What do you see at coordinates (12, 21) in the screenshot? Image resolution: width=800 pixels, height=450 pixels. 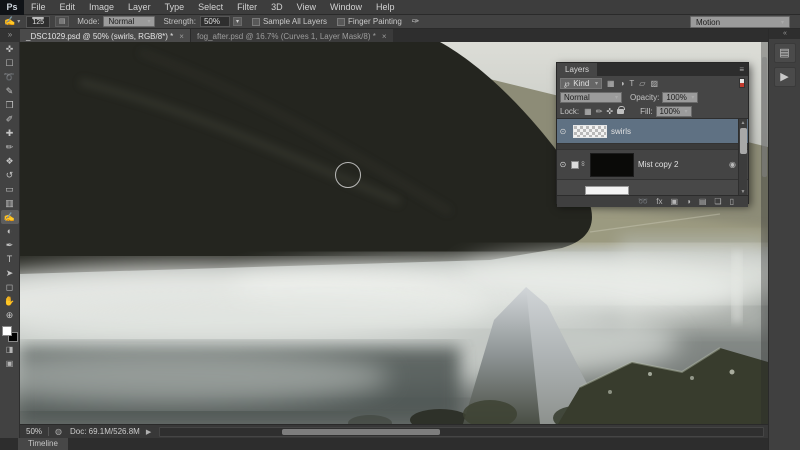 I see `smudge-tool-icon: ✍ ▾` at bounding box center [12, 21].